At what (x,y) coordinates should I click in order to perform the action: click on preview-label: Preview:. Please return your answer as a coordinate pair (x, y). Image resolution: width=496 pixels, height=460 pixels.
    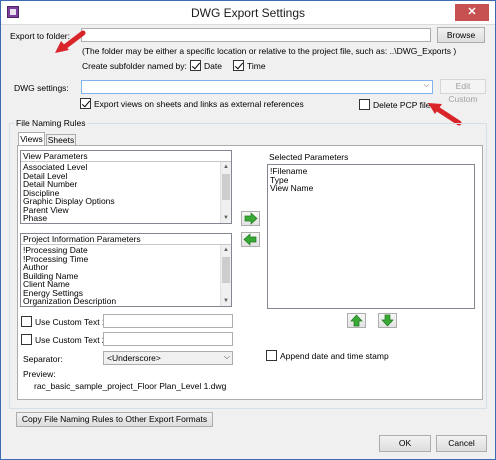
    Looking at the image, I should click on (39, 374).